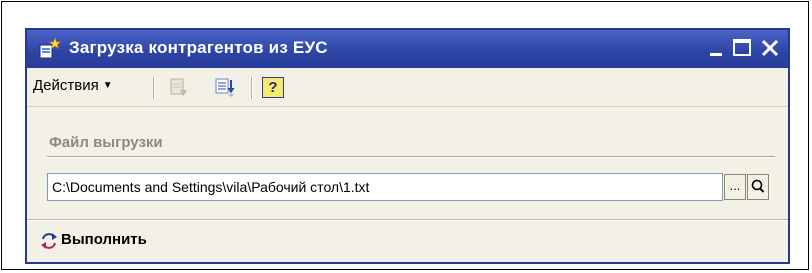 The image size is (812, 273). What do you see at coordinates (225, 87) in the screenshot?
I see `load-arrow-icon` at bounding box center [225, 87].